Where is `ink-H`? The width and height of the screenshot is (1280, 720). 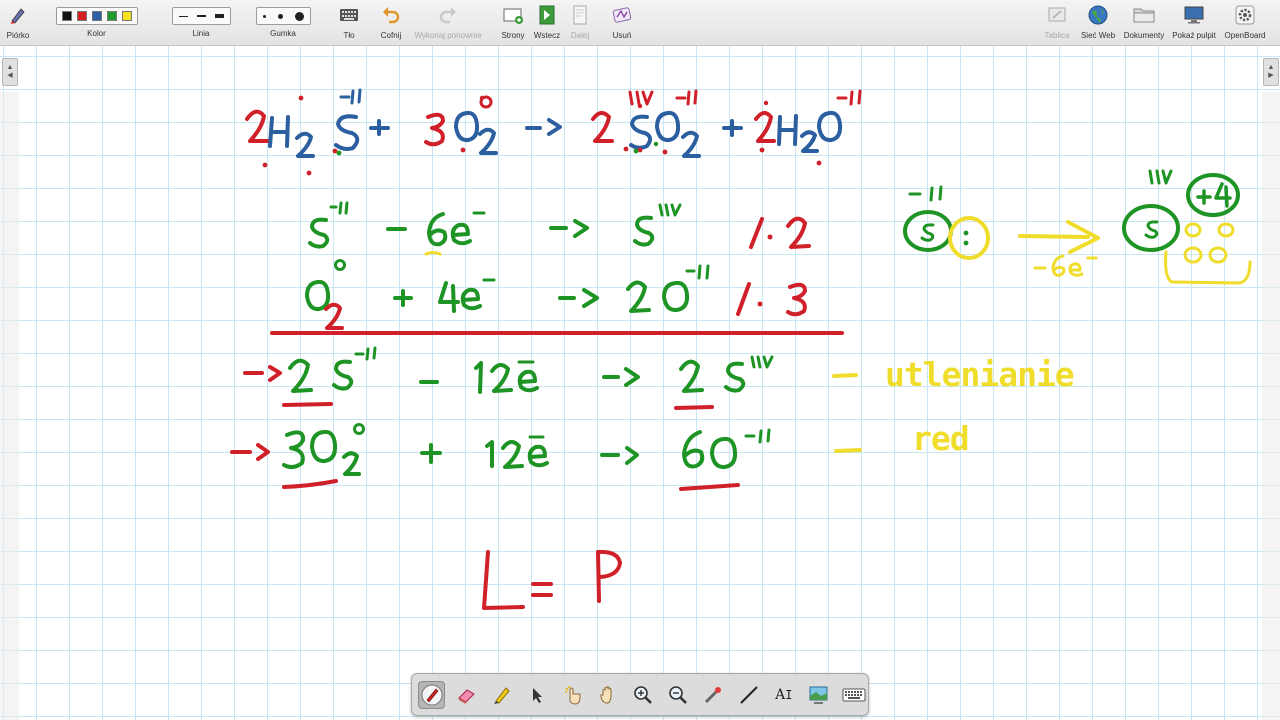
ink-H is located at coordinates (787, 130).